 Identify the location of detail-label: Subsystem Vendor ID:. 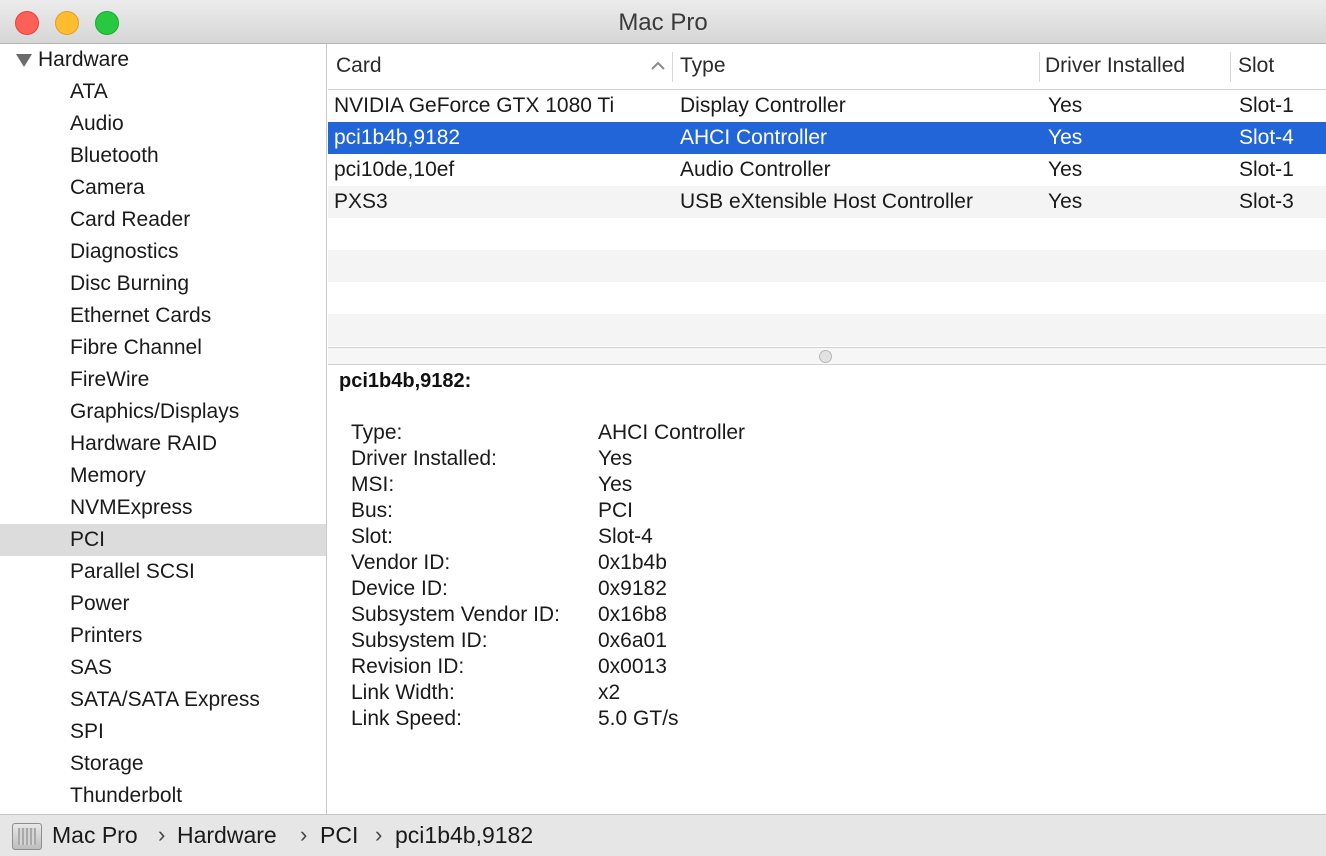
(455, 614).